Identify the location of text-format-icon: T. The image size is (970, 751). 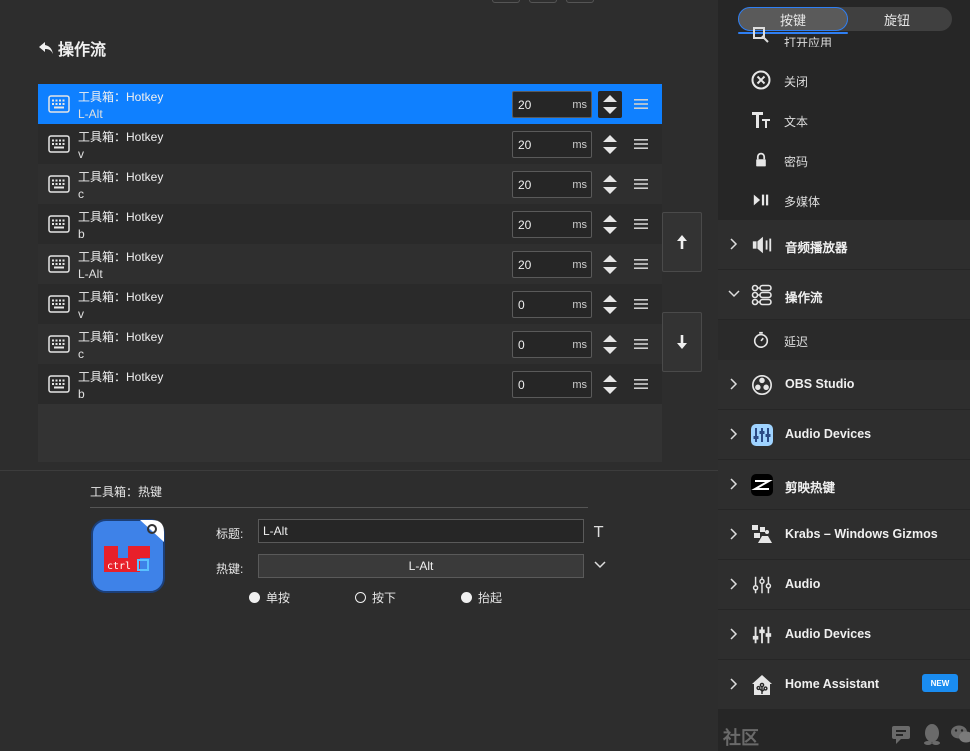
(598, 532).